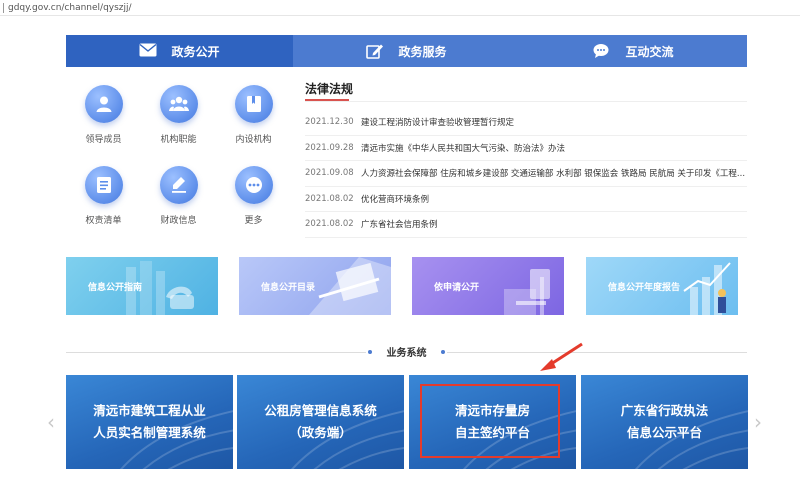 This screenshot has width=800, height=491. Describe the element at coordinates (148, 51) in the screenshot. I see `mail-icon` at that location.